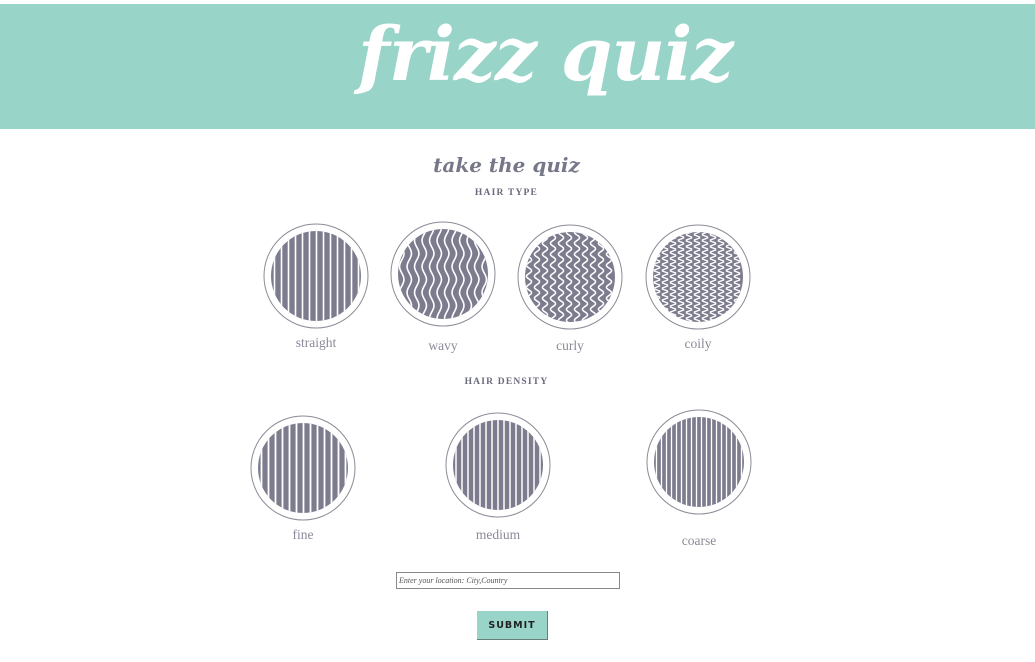 The width and height of the screenshot is (1035, 662). Describe the element at coordinates (303, 468) in the screenshot. I see `fine-hair-icon` at that location.